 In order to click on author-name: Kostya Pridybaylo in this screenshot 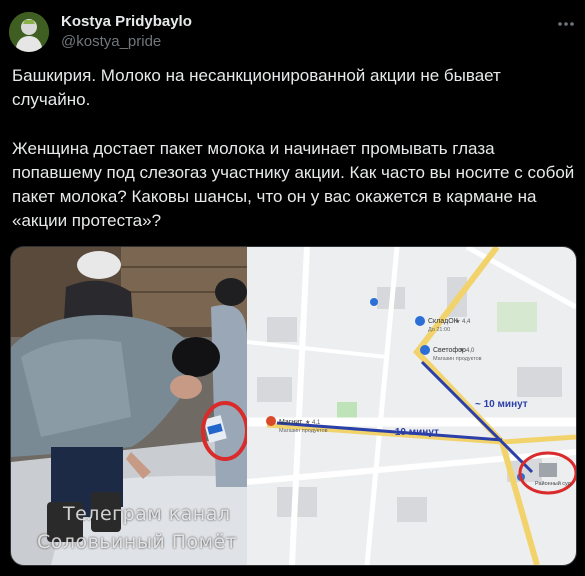, I will do `click(126, 21)`.